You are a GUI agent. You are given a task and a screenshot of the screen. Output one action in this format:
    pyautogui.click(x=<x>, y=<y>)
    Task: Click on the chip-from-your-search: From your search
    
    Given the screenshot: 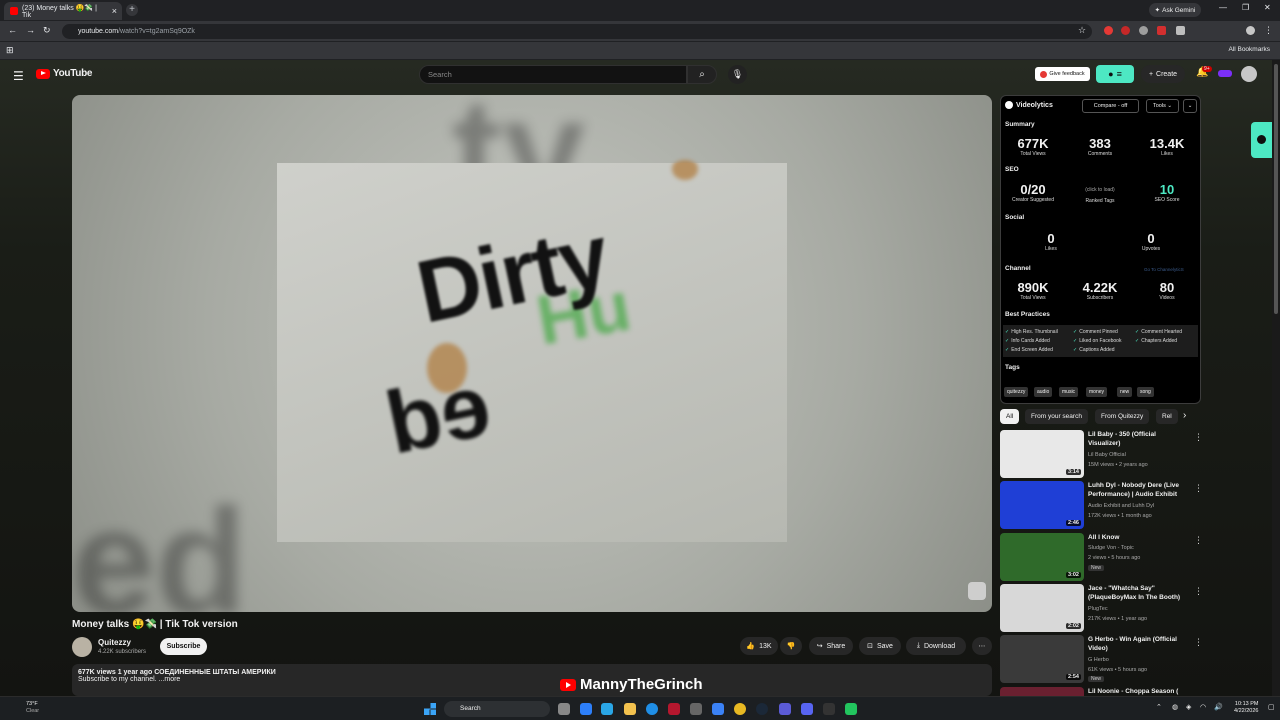 What is the action you would take?
    pyautogui.click(x=1056, y=416)
    